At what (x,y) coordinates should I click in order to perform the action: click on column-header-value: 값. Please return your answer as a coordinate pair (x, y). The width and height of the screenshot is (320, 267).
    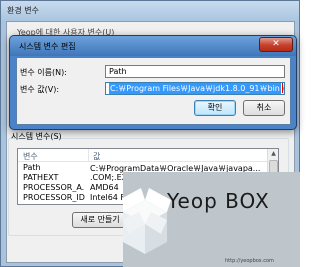
    Looking at the image, I should click on (96, 156).